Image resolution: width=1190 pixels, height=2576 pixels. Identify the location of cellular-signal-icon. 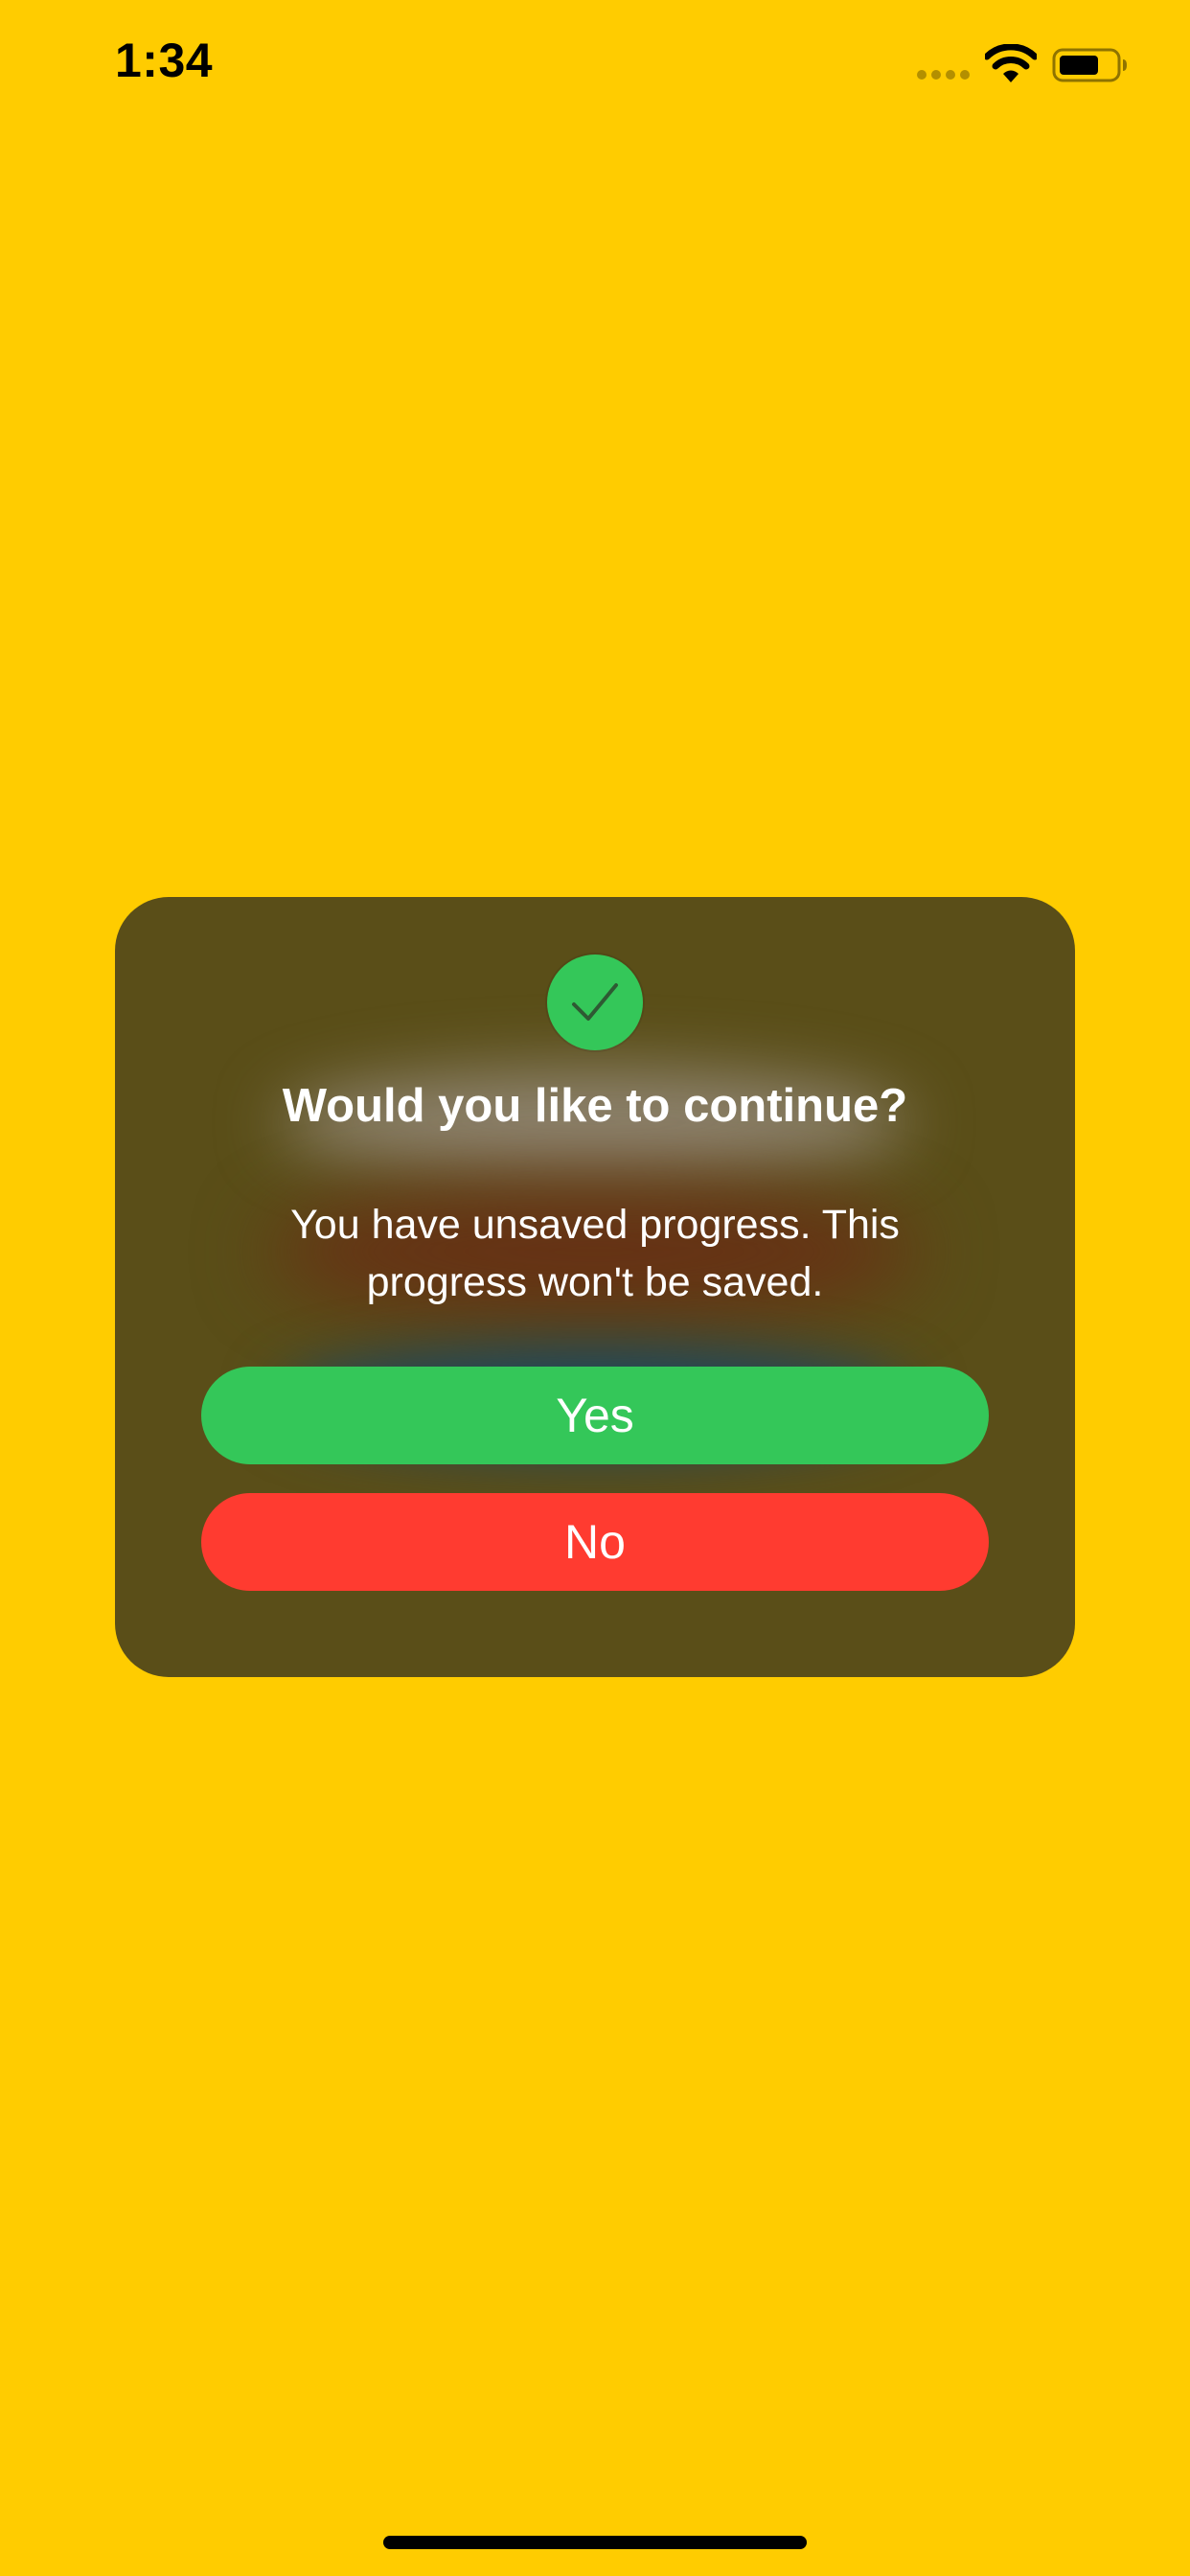
(944, 75).